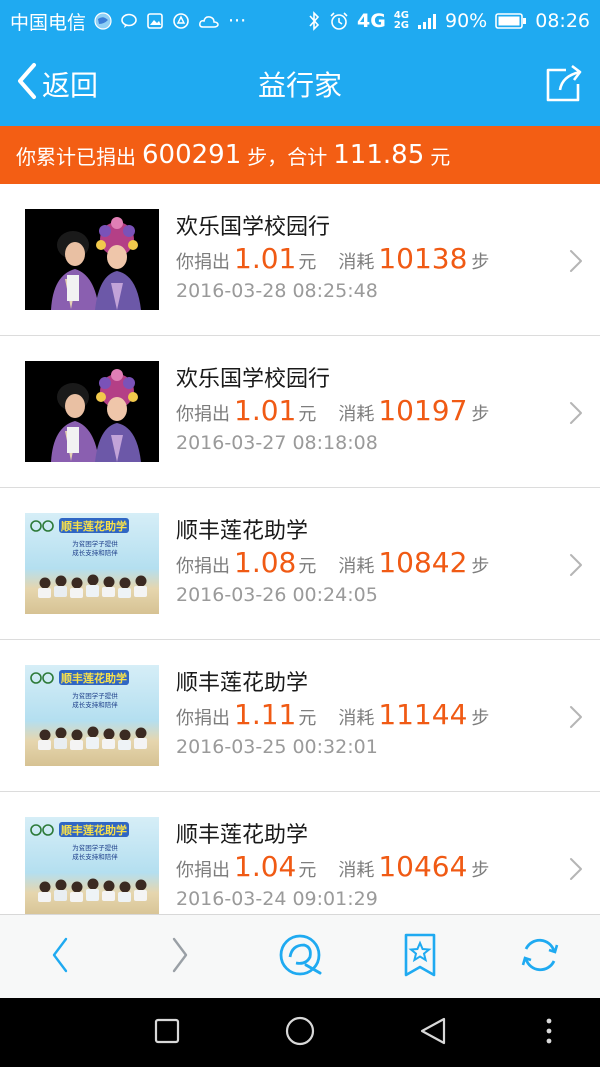 The width and height of the screenshot is (600, 1067). What do you see at coordinates (103, 21) in the screenshot?
I see `globe-icon` at bounding box center [103, 21].